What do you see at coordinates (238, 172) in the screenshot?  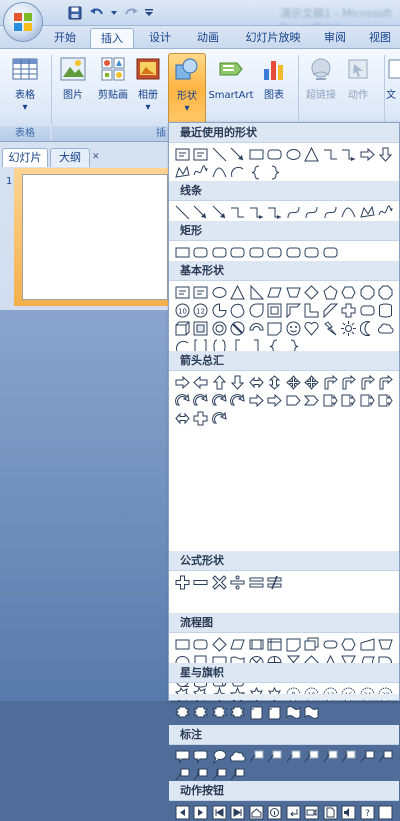 I see `arc-icon` at bounding box center [238, 172].